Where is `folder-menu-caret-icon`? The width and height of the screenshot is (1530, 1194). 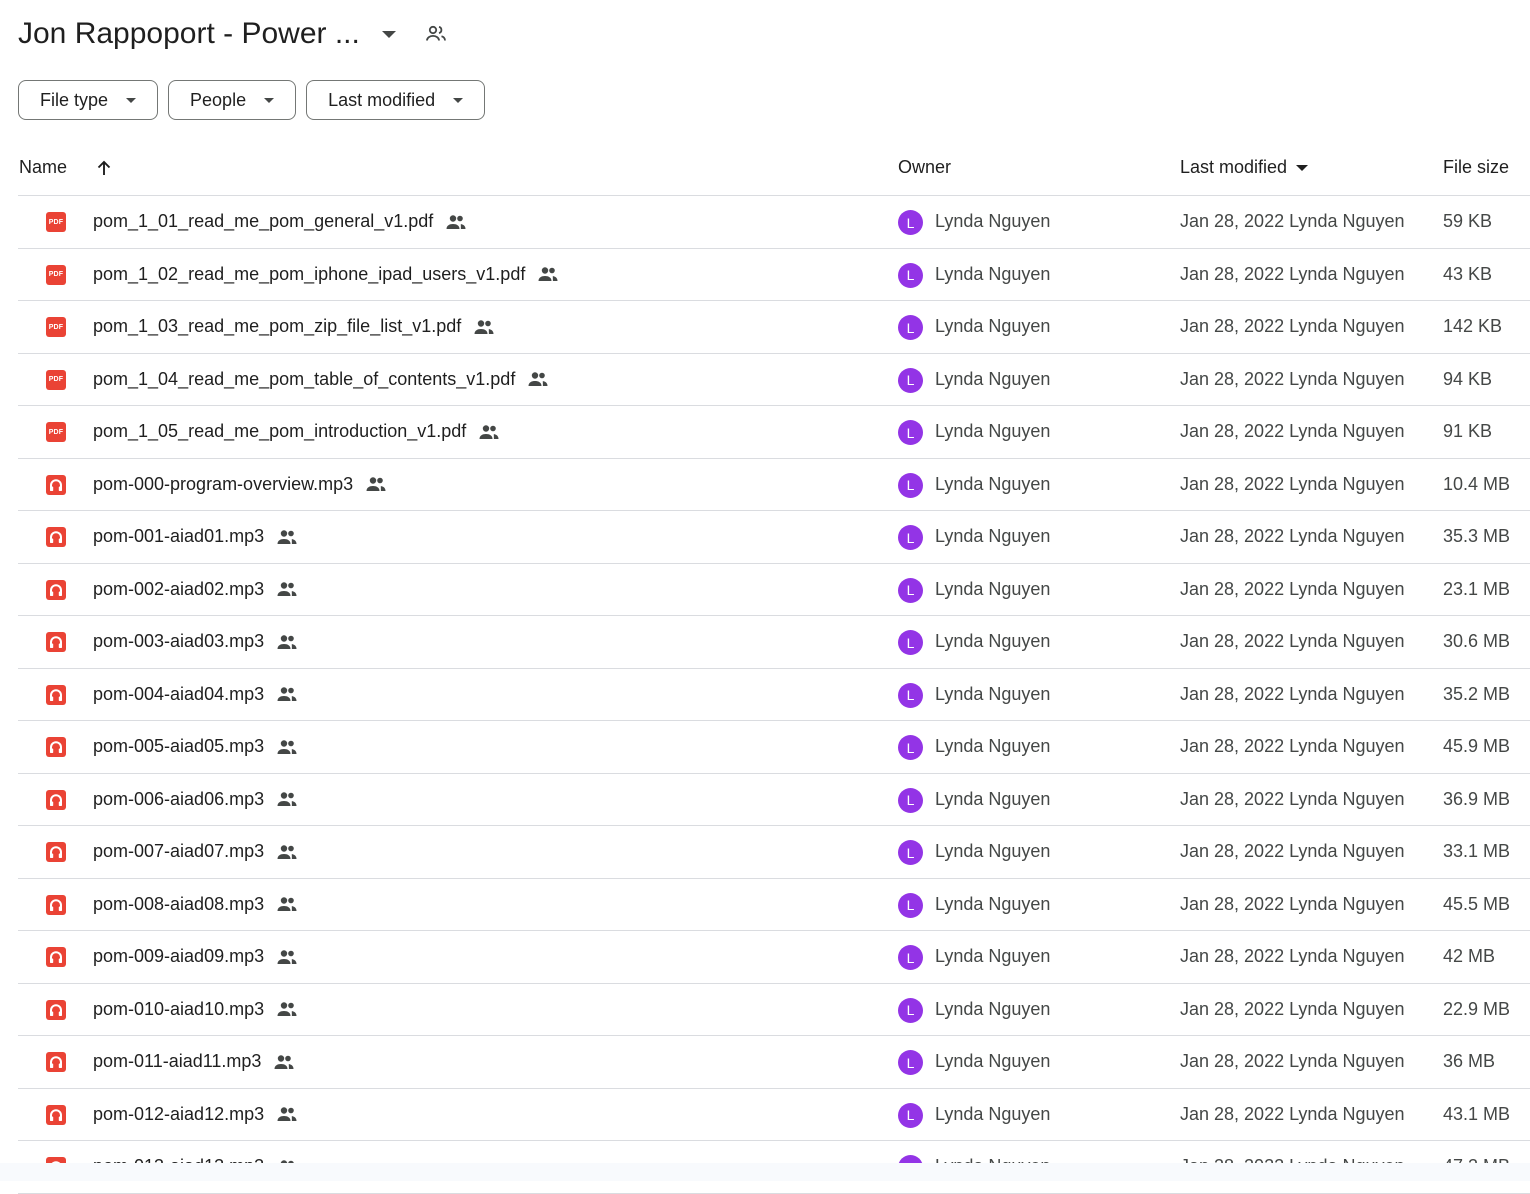 folder-menu-caret-icon is located at coordinates (388, 34).